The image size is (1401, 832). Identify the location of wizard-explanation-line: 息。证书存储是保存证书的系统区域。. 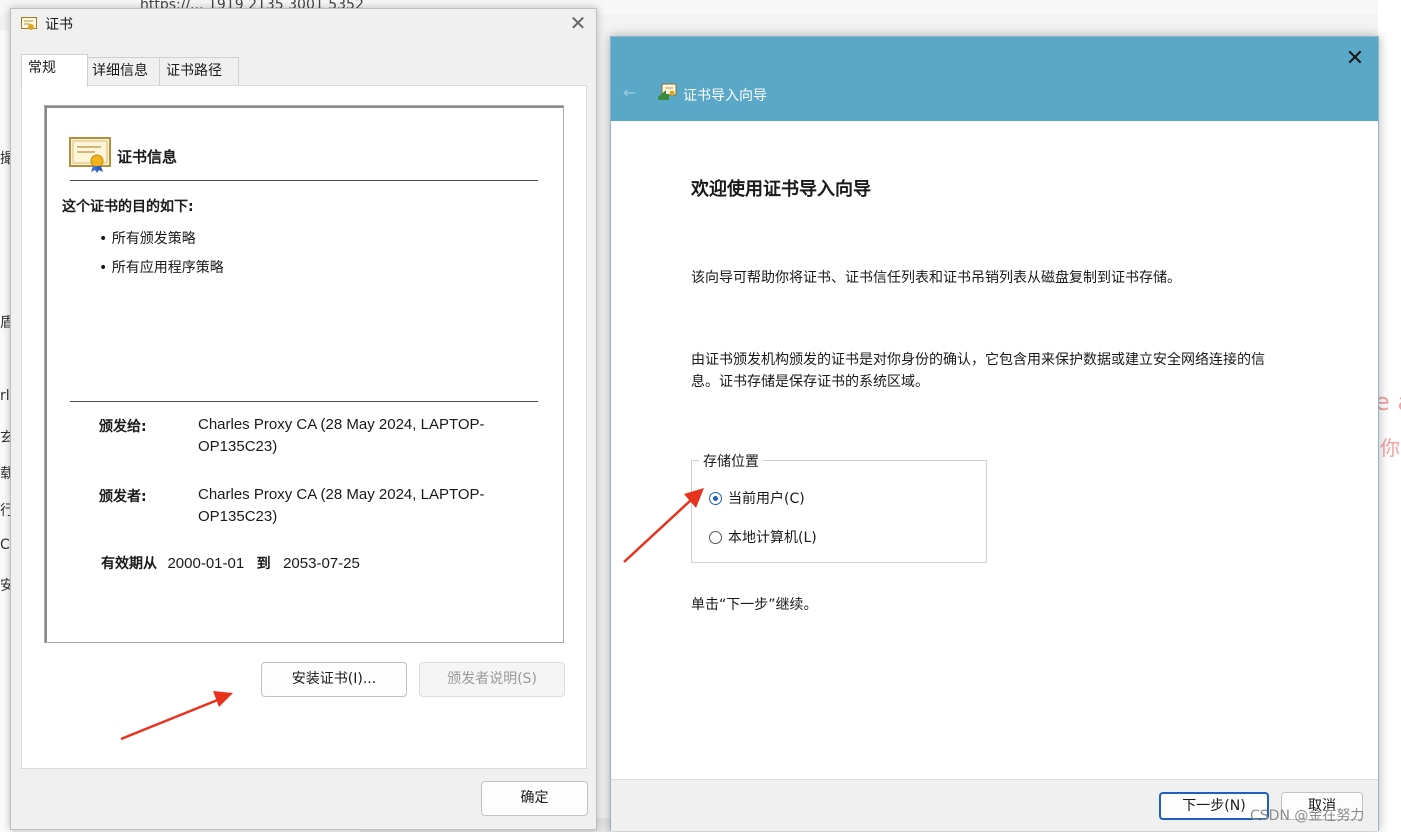
(810, 382).